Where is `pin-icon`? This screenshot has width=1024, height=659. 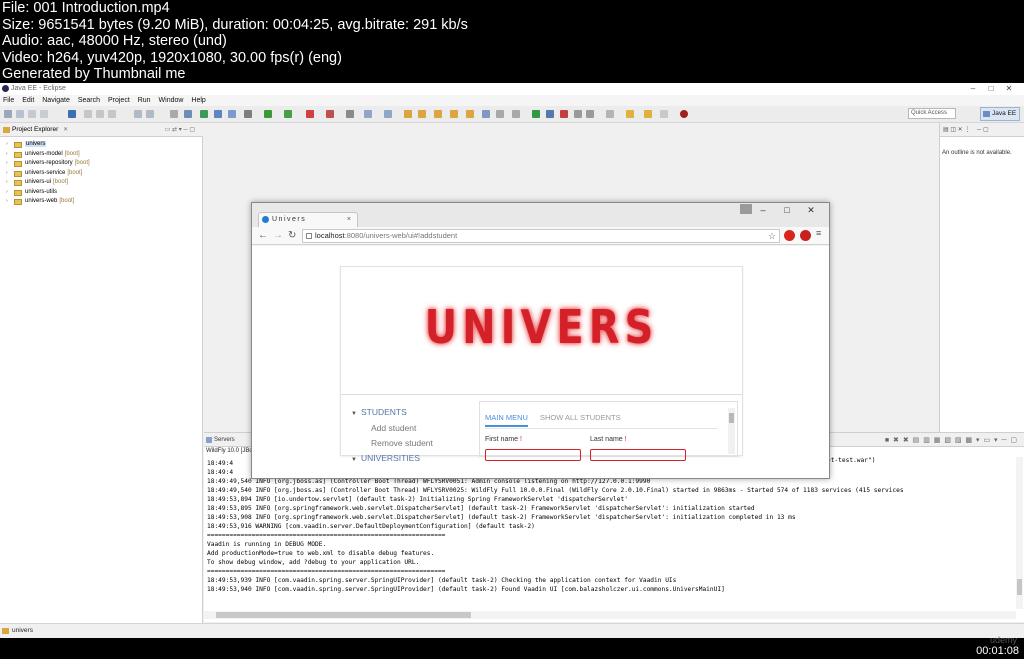
pin-icon is located at coordinates (578, 114).